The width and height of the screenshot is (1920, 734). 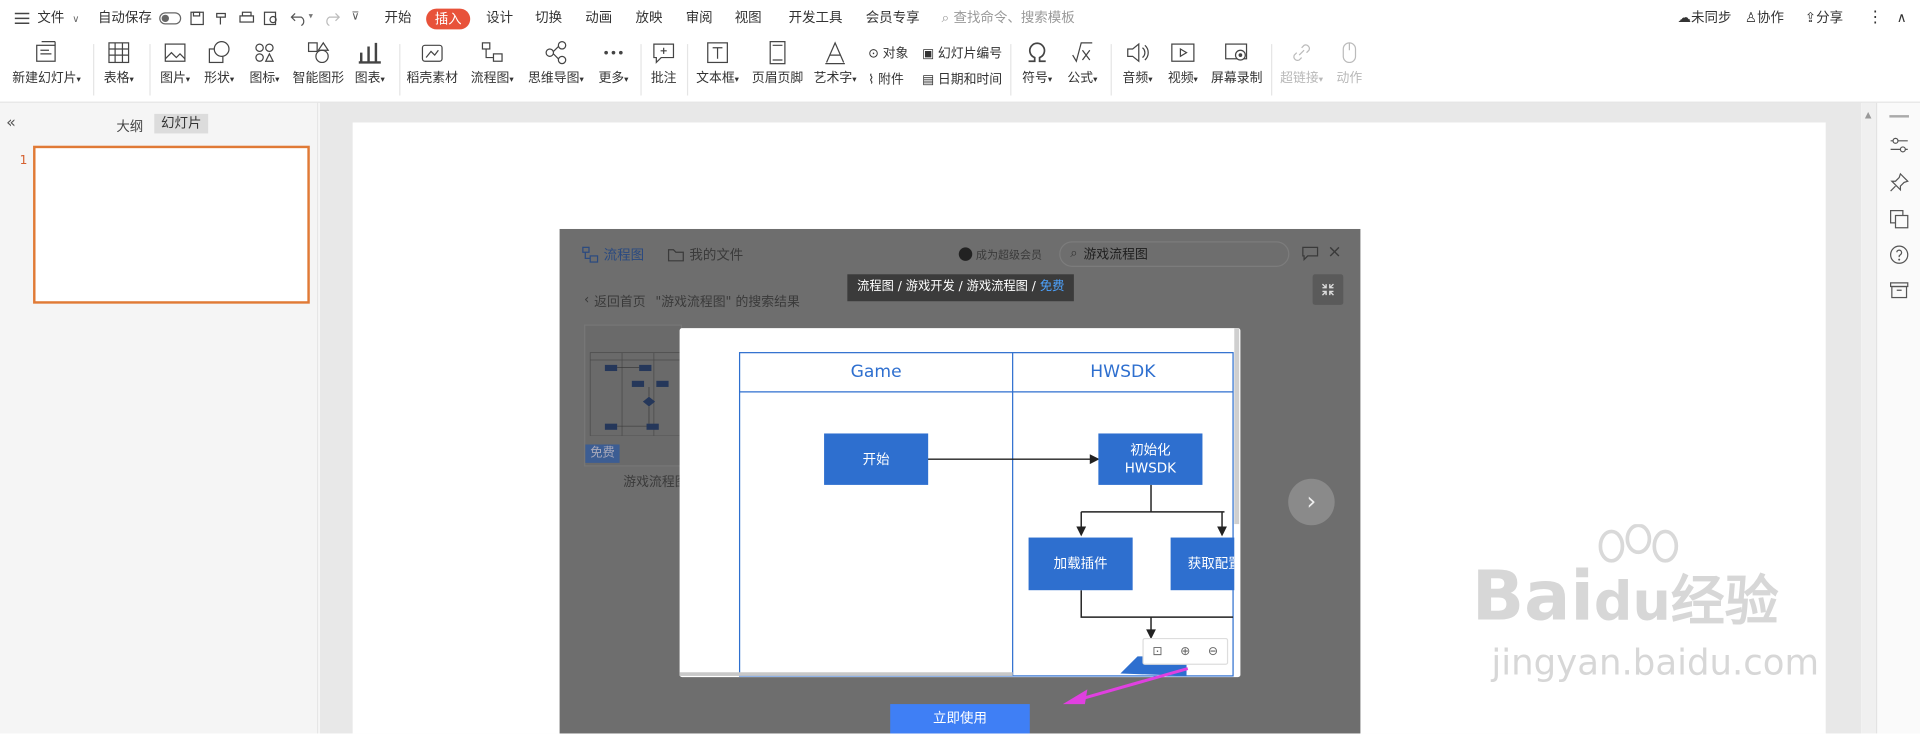 I want to click on zoom-in-icon: ⊕, so click(x=1185, y=651).